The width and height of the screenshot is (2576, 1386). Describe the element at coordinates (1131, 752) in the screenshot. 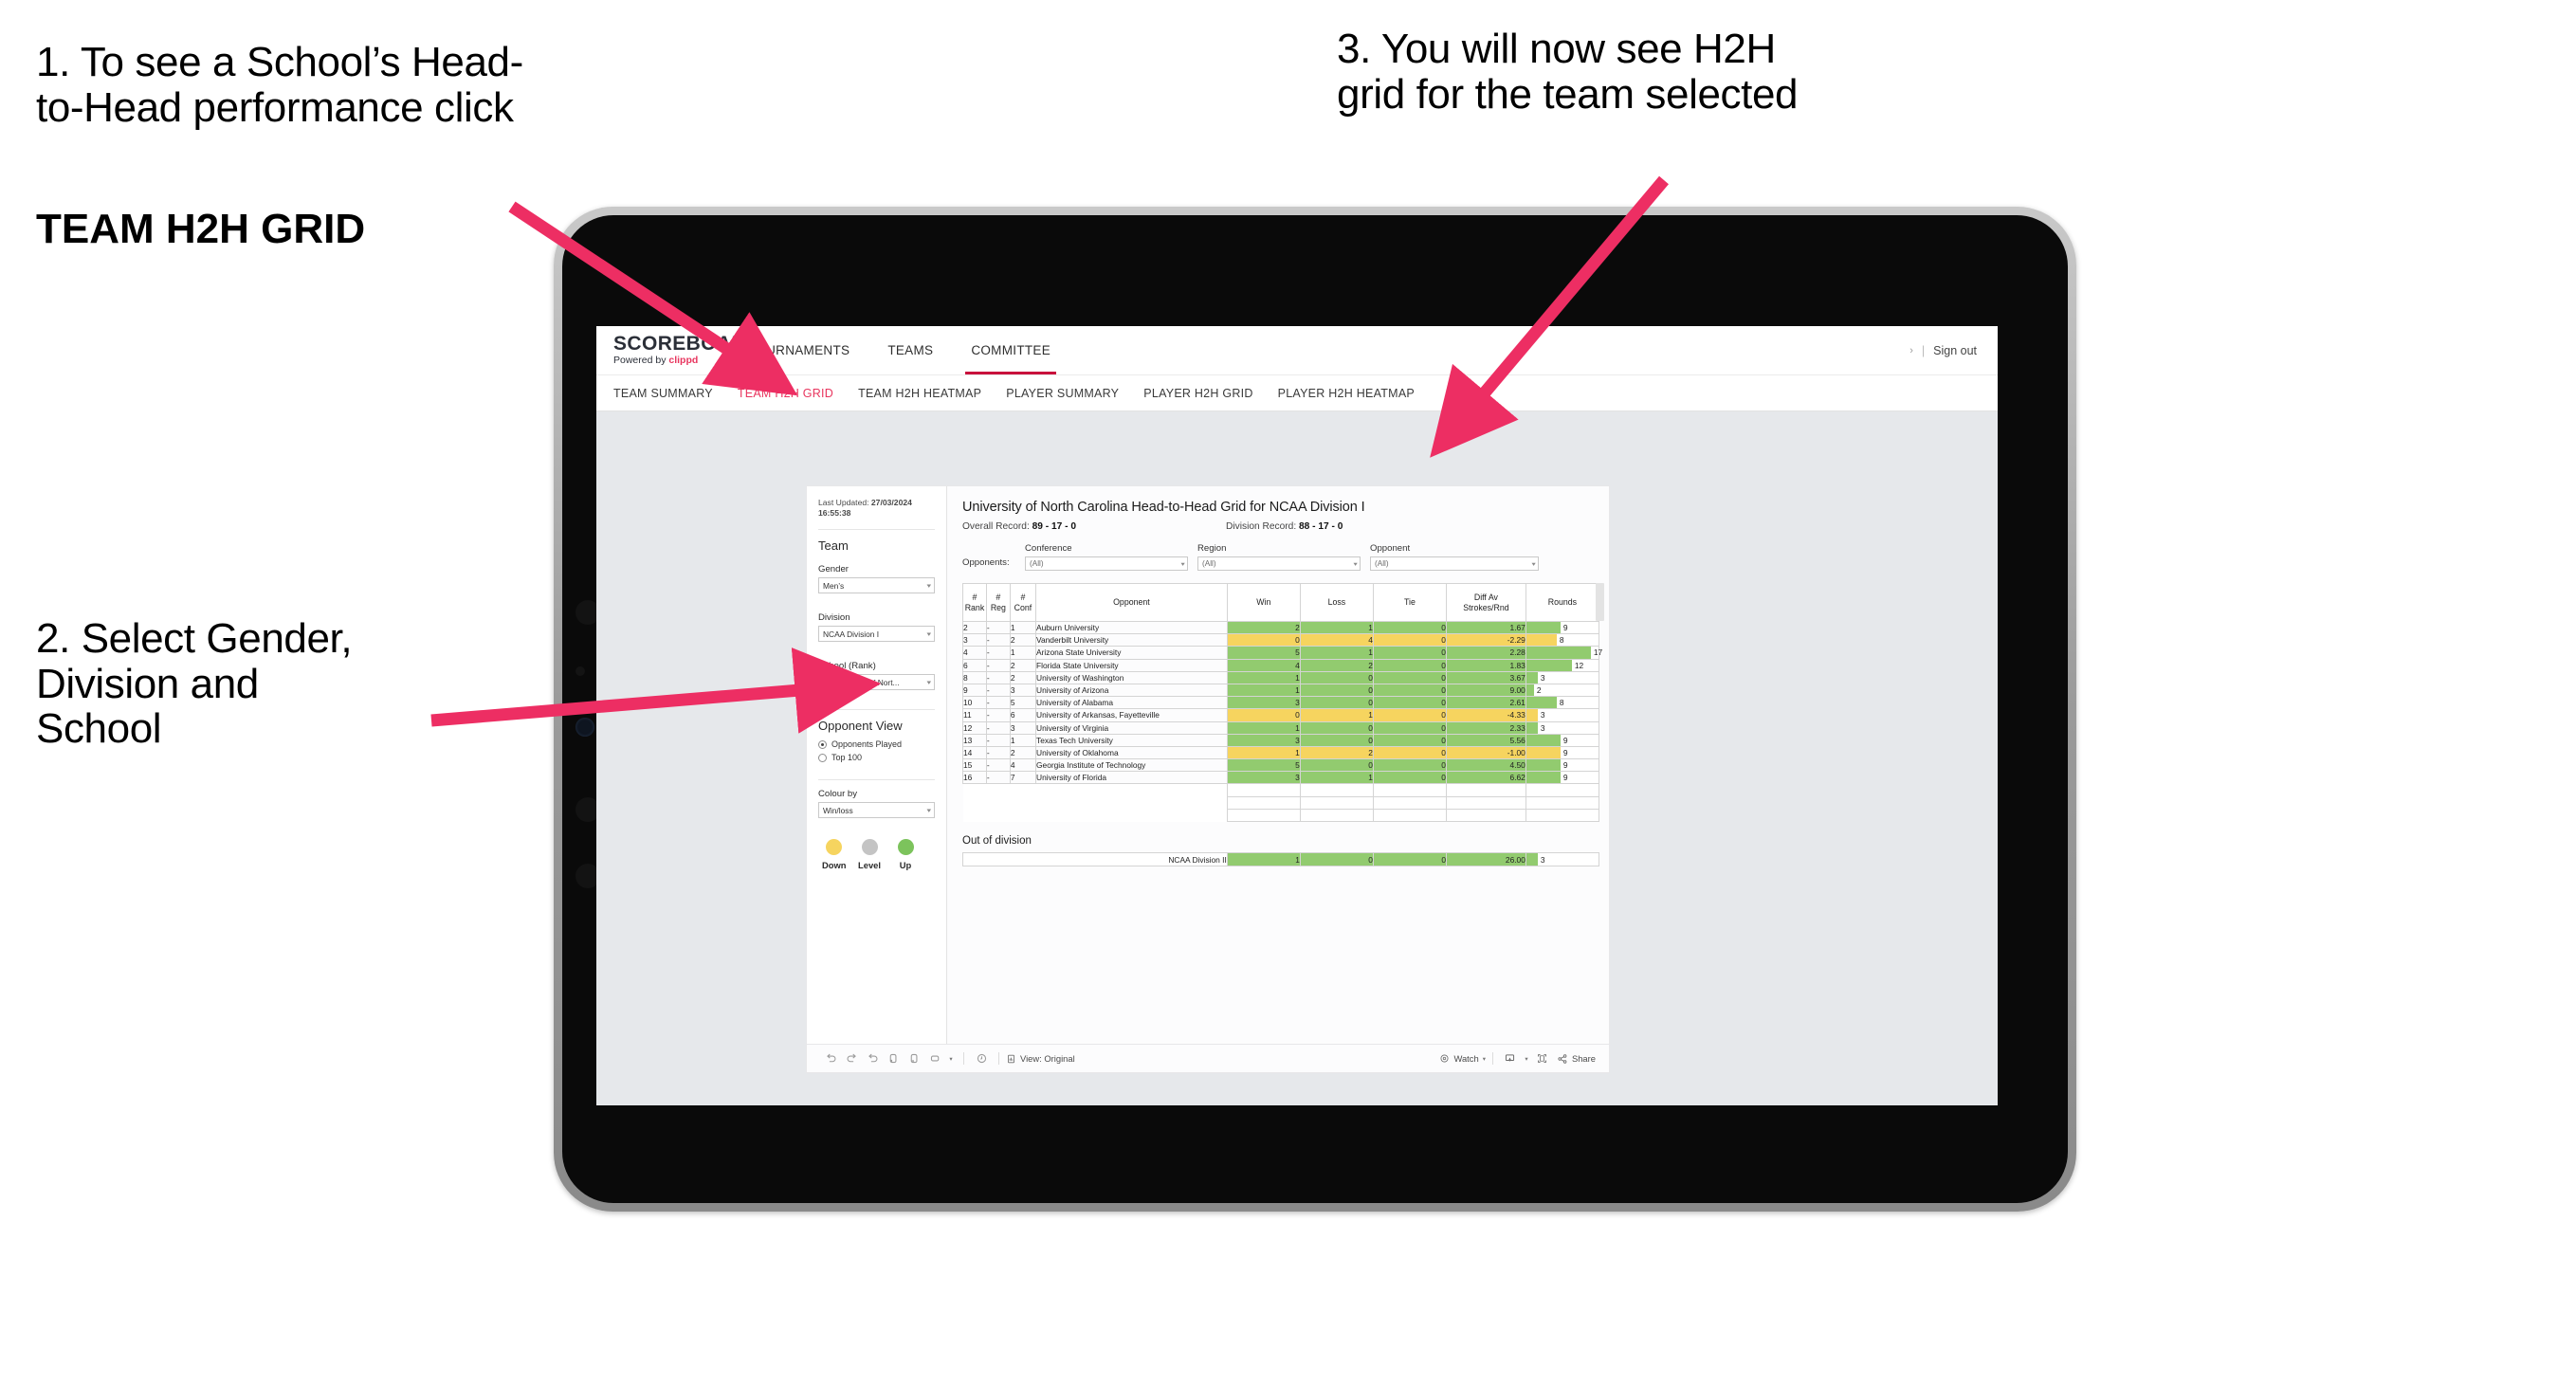

I see `cell-opponent: University of Oklahoma` at that location.